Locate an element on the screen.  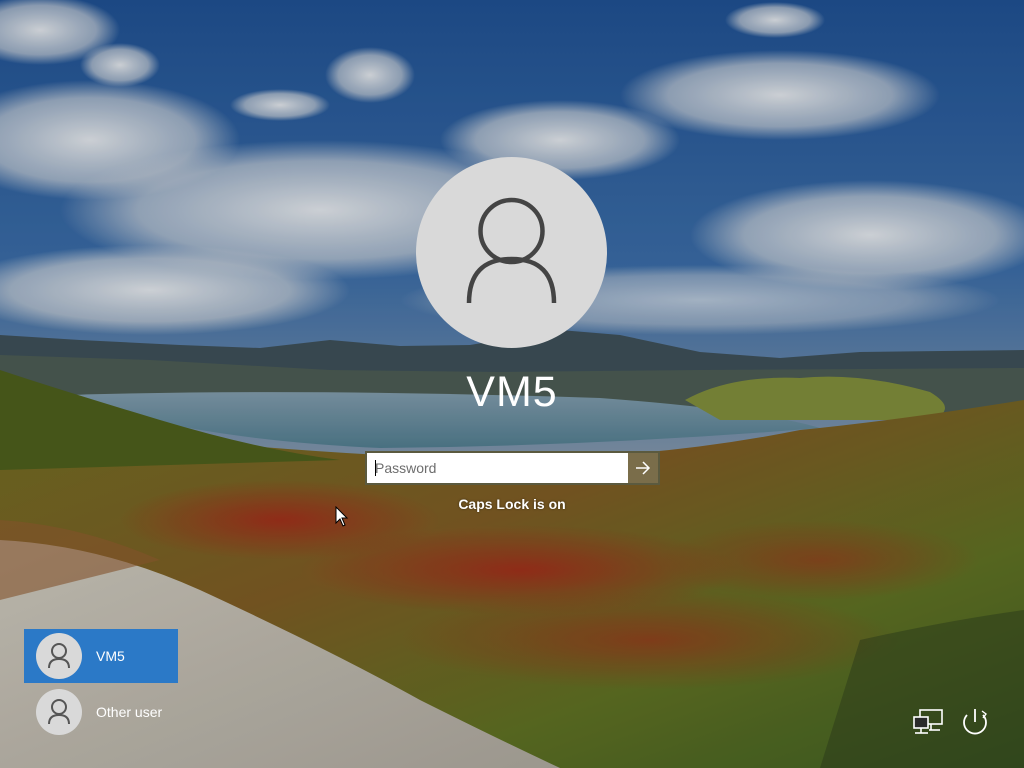
user-tile-label: Other user is located at coordinates (129, 712).